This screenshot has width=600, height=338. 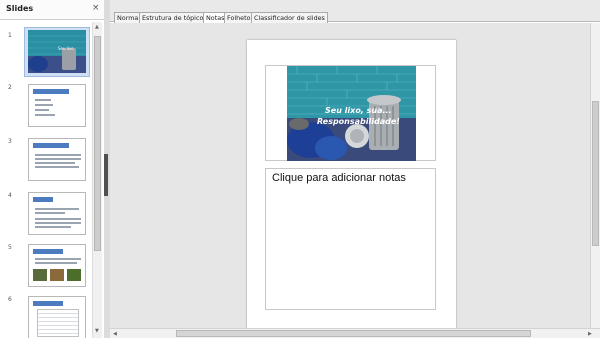 I want to click on arrow-up-icon: ▲, so click(x=97, y=27).